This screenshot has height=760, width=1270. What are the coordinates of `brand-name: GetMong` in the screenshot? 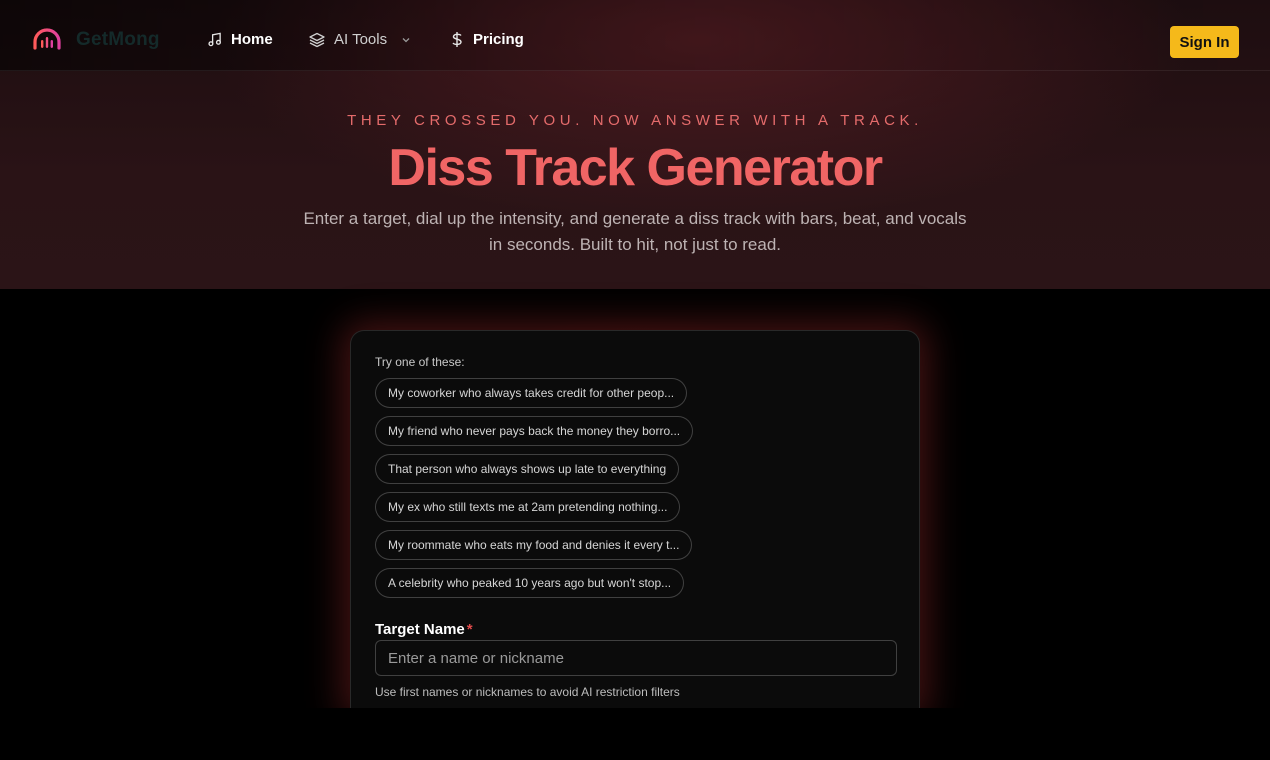 It's located at (118, 39).